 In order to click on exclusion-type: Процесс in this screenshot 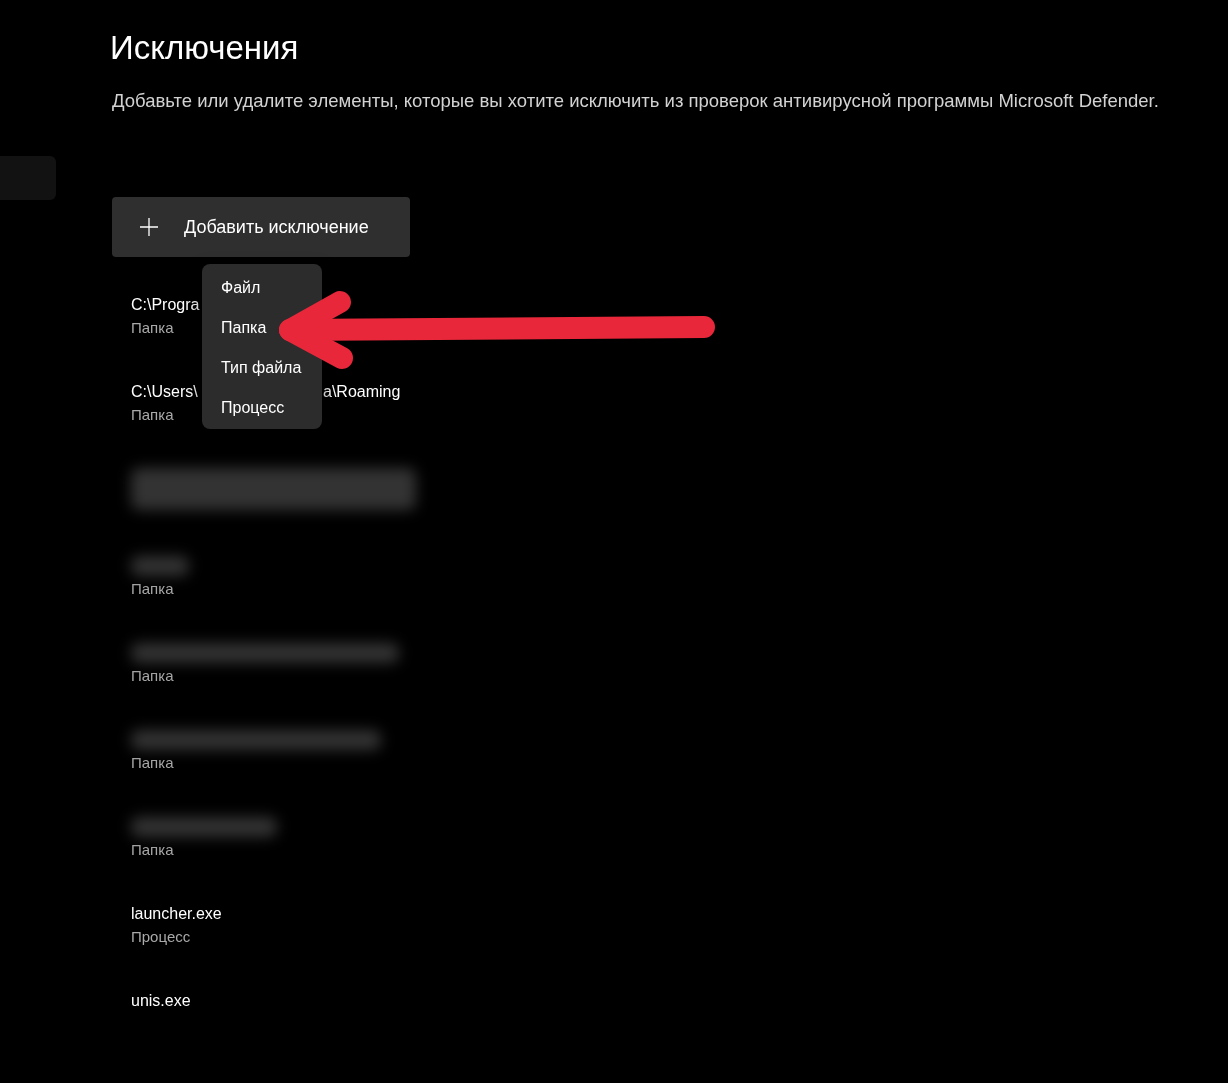, I will do `click(161, 937)`.